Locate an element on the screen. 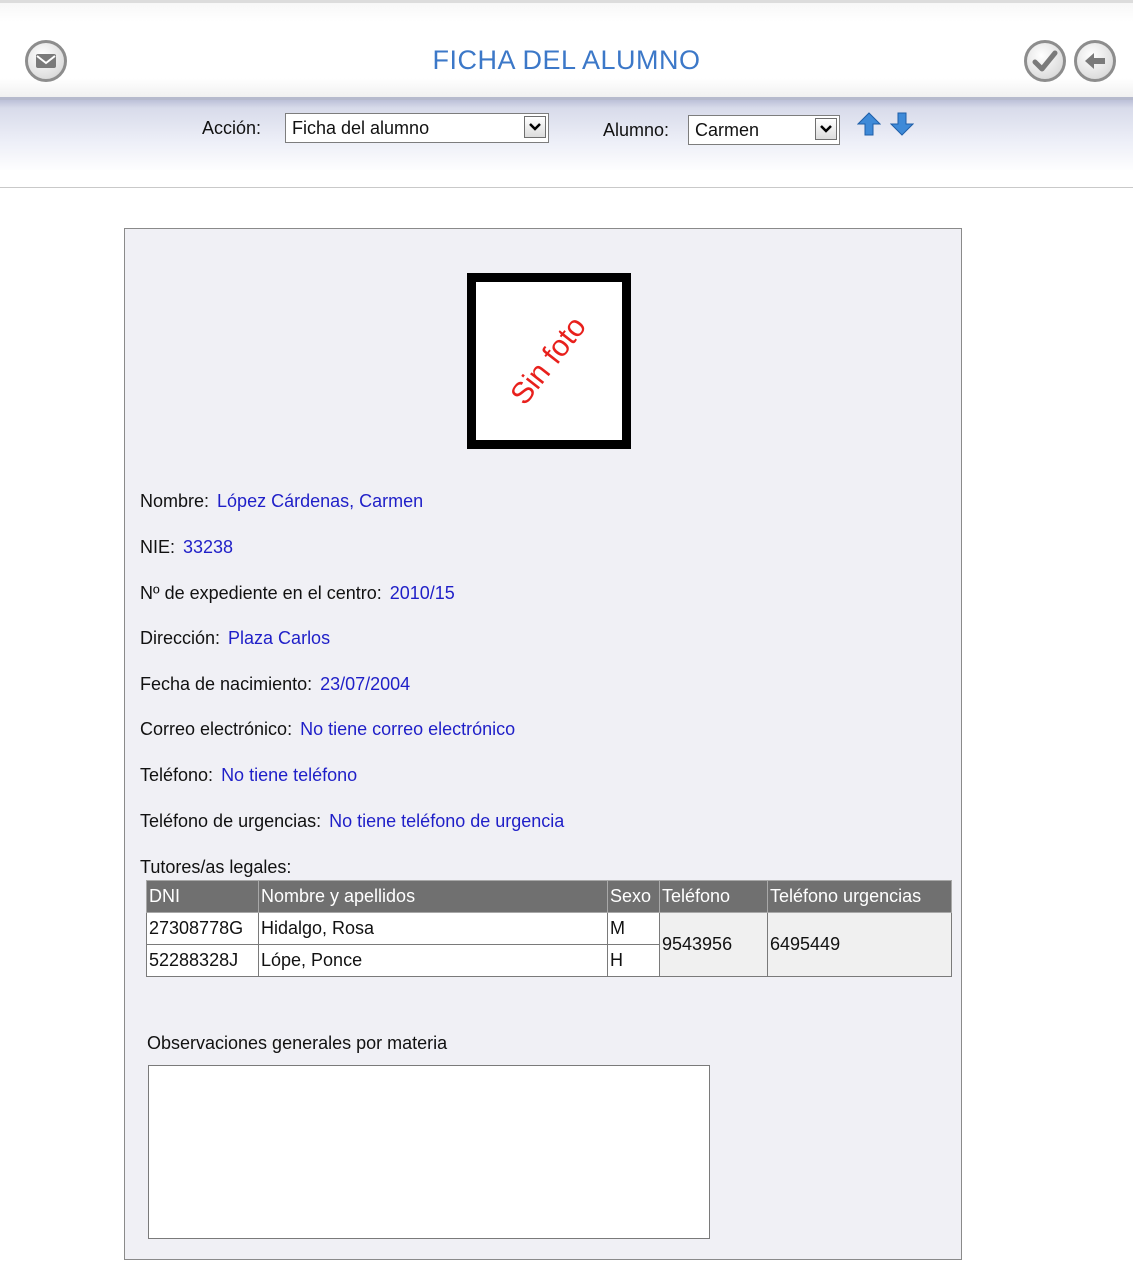 The width and height of the screenshot is (1133, 1273). field-value: No tiene teléfono is located at coordinates (289, 775).